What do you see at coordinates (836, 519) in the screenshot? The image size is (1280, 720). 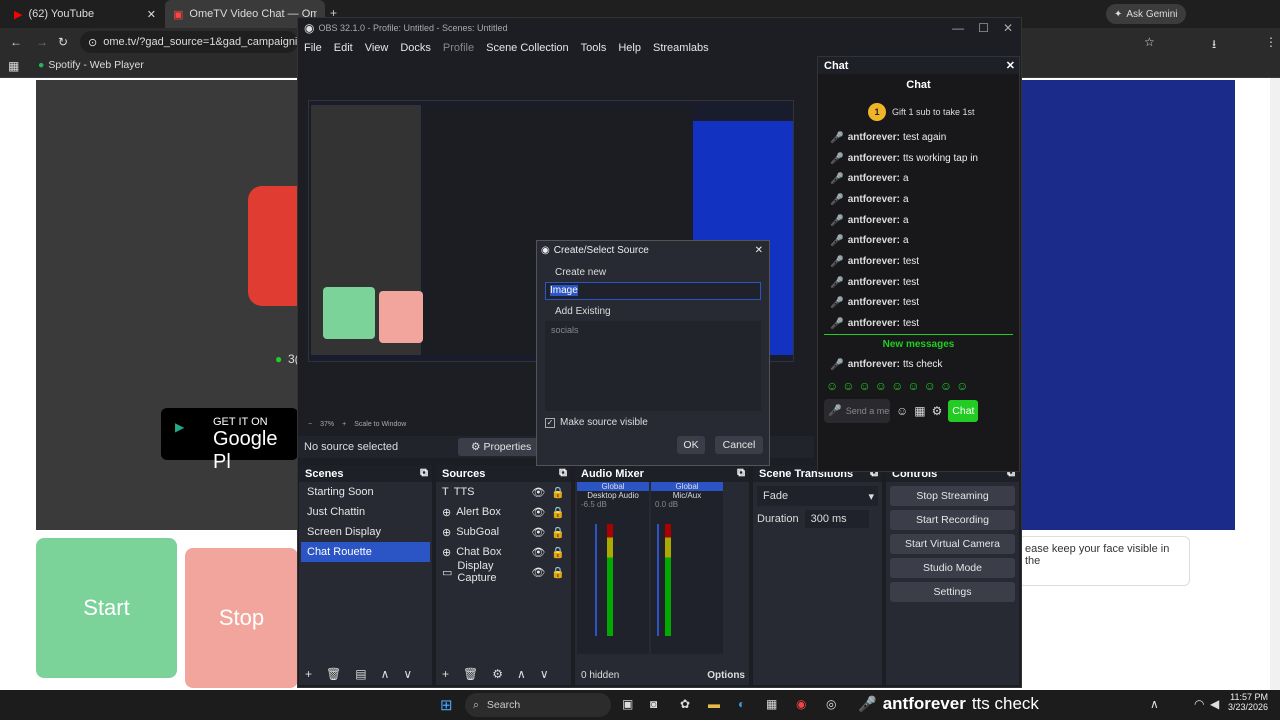 I see `duration-input: 300 ms` at bounding box center [836, 519].